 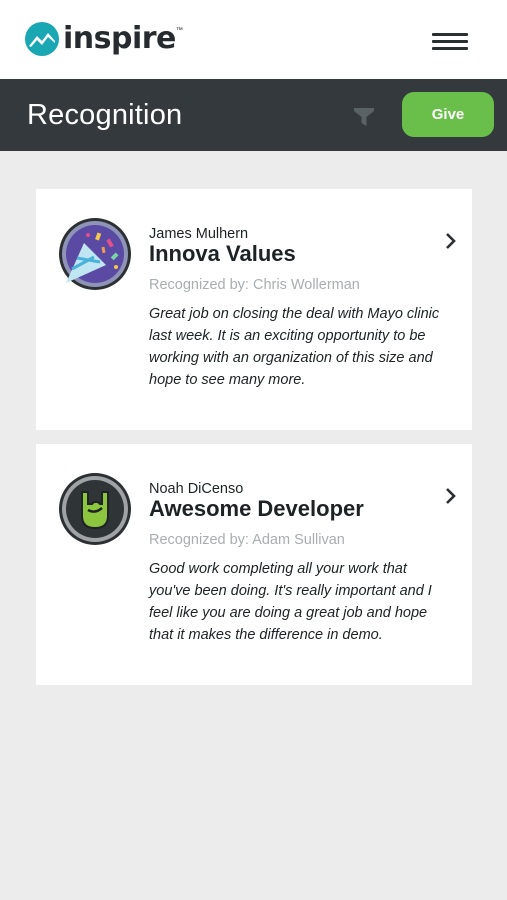 What do you see at coordinates (119, 38) in the screenshot?
I see `logo-text: inspire` at bounding box center [119, 38].